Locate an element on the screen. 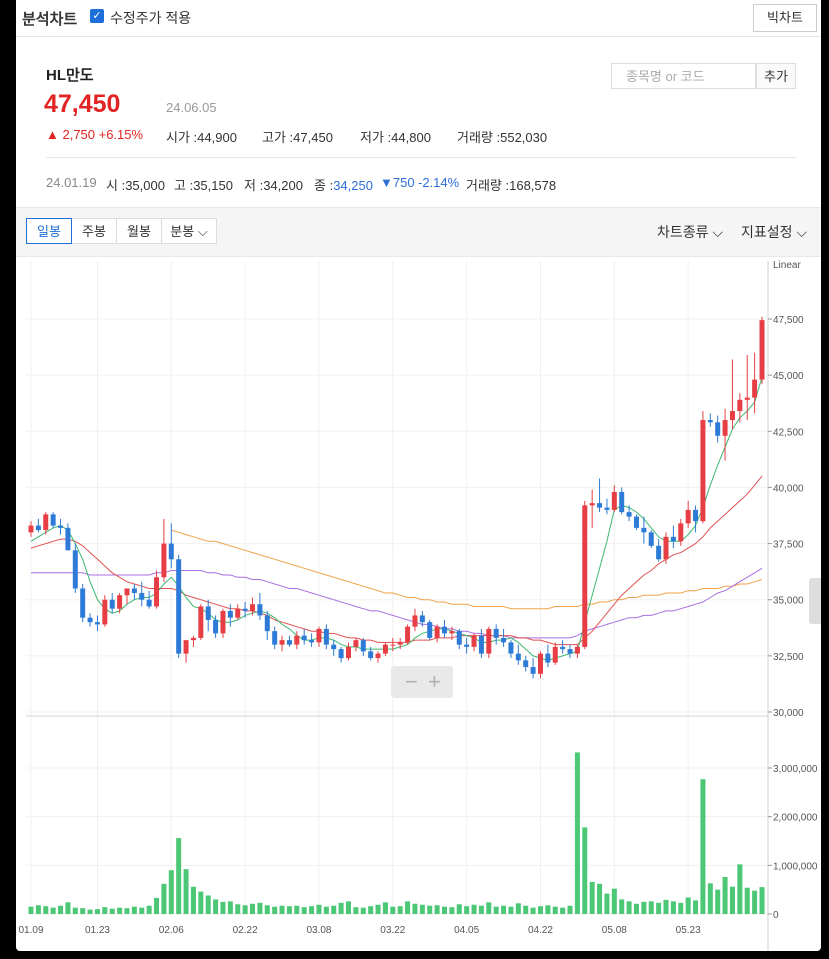 The image size is (829, 959). price-tick-label: 47,500 is located at coordinates (788, 320).